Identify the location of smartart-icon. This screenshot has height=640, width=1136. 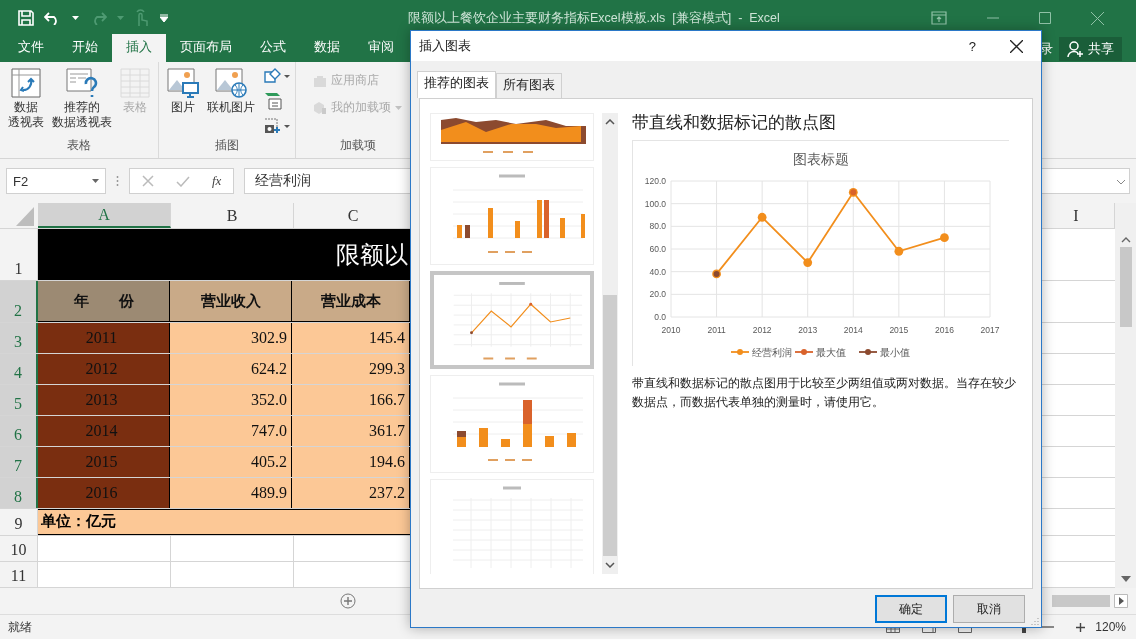
(273, 101).